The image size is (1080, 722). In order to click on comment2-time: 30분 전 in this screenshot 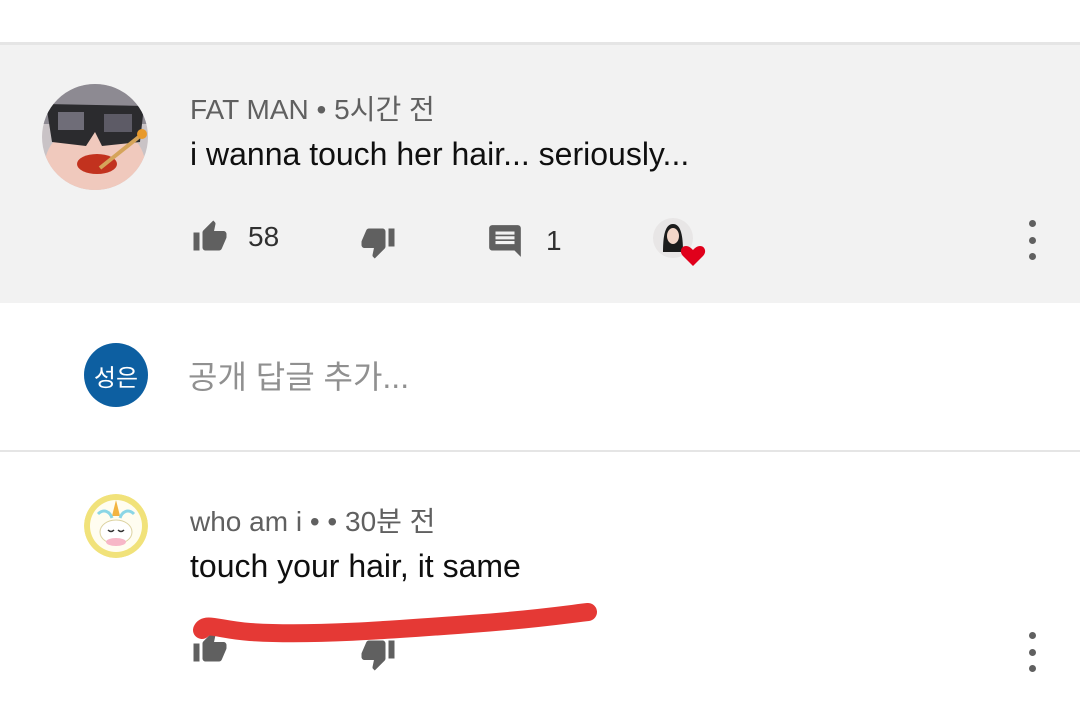, I will do `click(390, 521)`.